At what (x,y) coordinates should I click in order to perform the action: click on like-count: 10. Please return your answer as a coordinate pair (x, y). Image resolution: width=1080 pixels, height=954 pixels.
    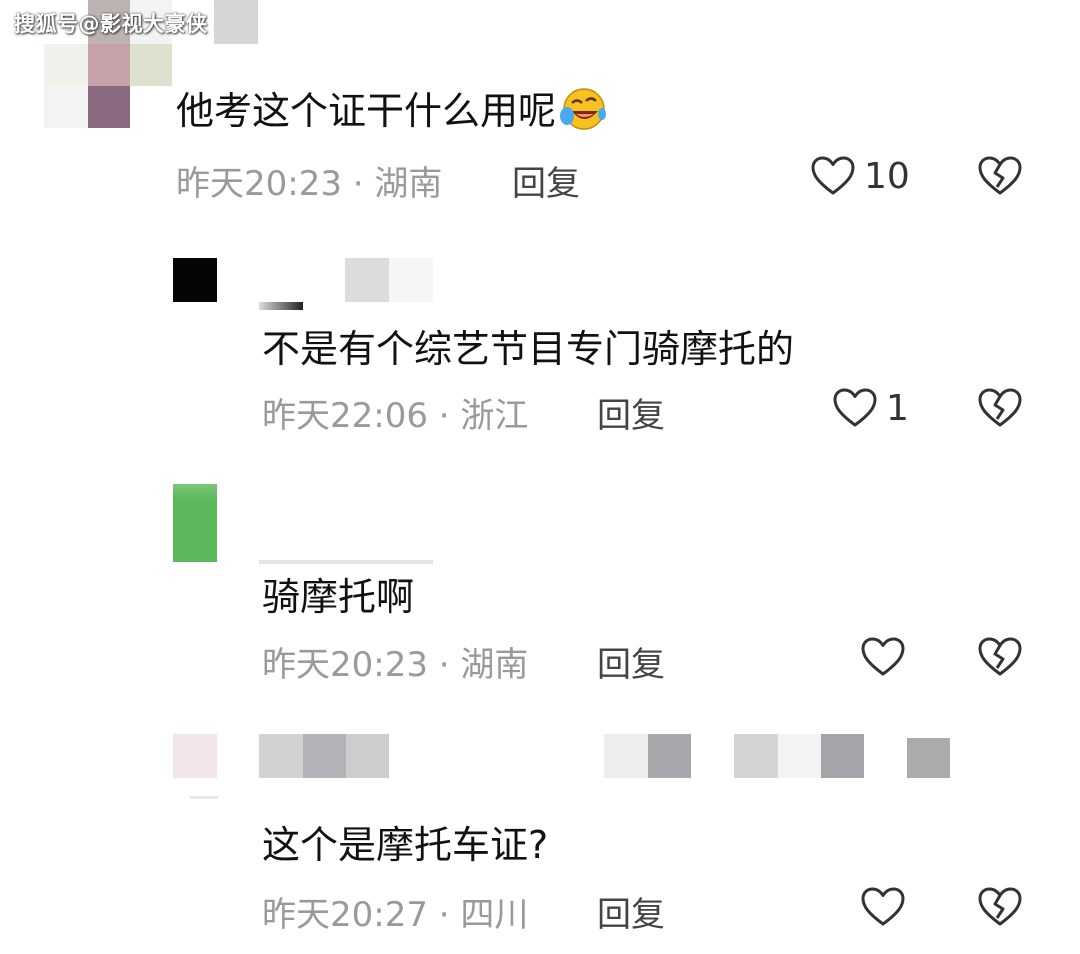
    Looking at the image, I should click on (887, 176).